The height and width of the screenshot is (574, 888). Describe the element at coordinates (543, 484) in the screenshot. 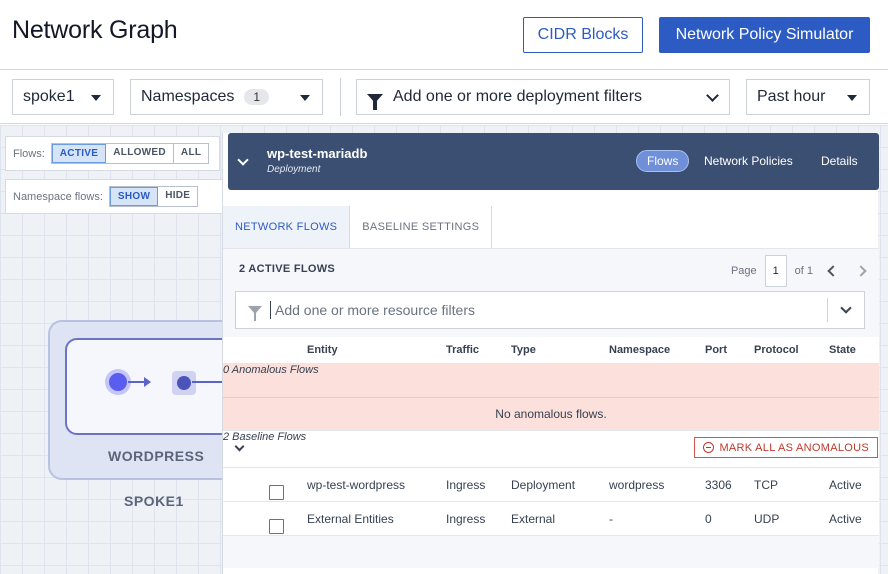

I see `cell-type: Deployment` at that location.